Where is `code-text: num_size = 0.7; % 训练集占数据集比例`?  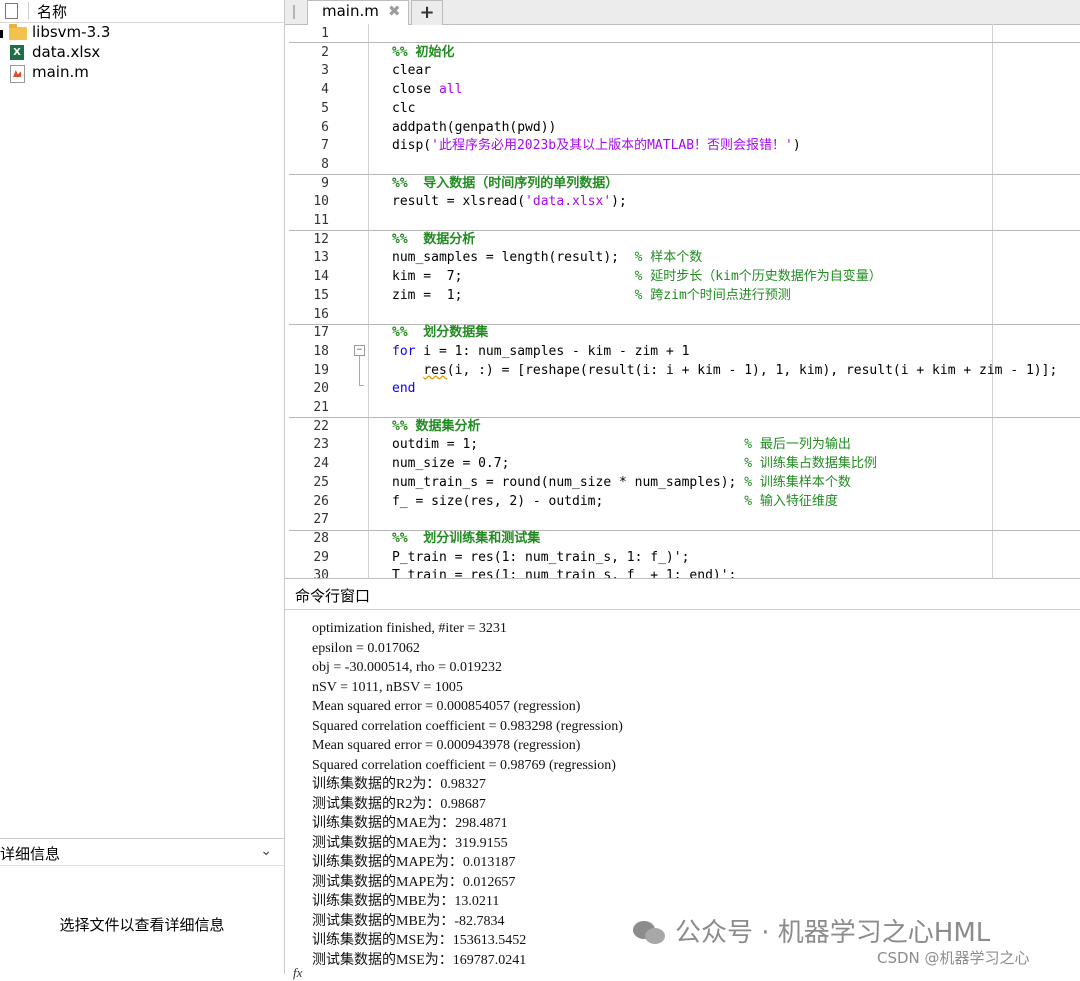
code-text: num_size = 0.7; % 训练集占数据集比例 is located at coordinates (634, 463).